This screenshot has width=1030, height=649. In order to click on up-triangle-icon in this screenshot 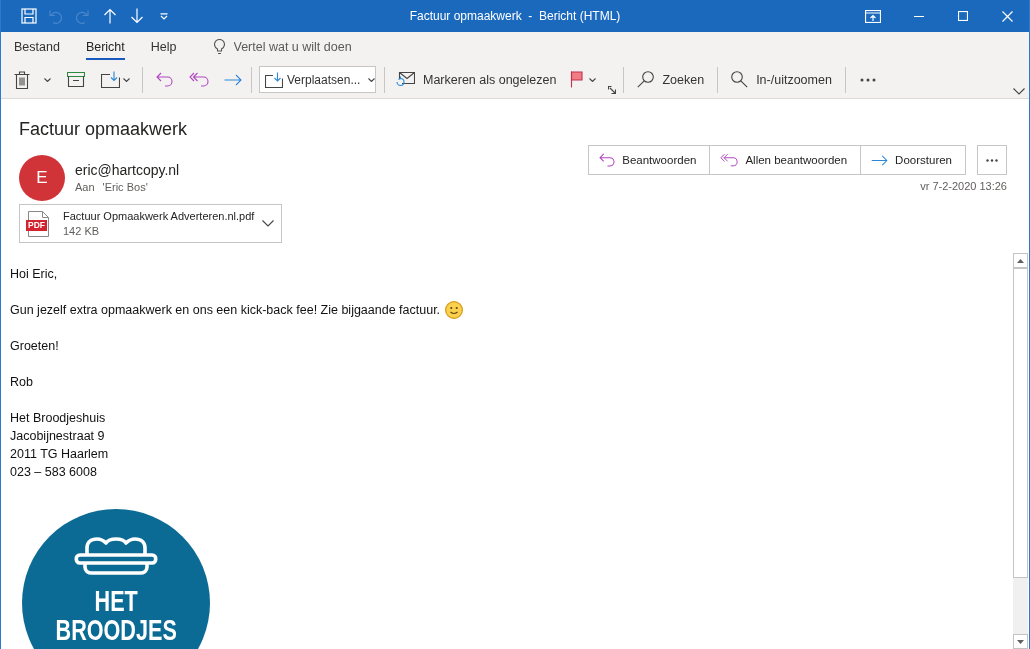, I will do `click(1020, 260)`.